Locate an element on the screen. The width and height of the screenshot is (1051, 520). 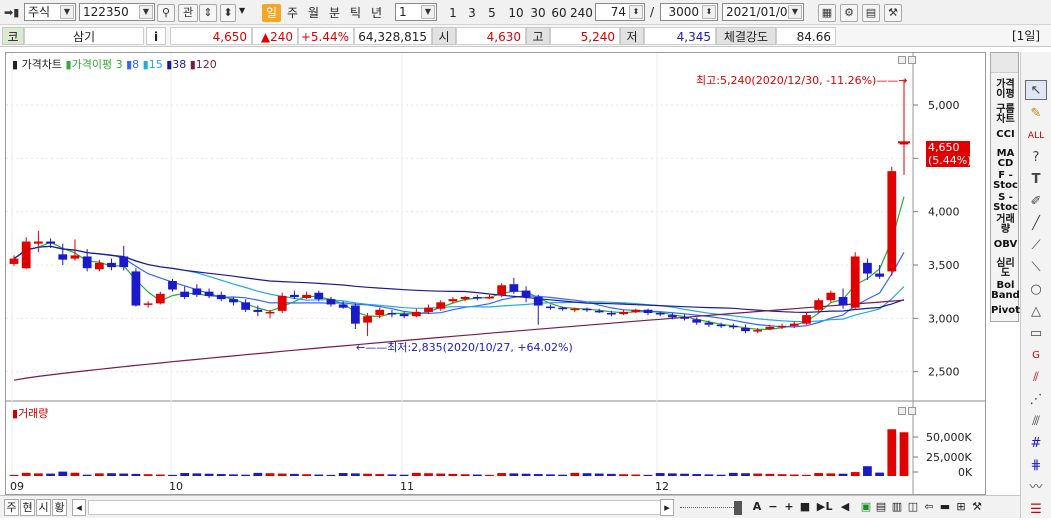
indicator-item: OBV is located at coordinates (1005, 245).